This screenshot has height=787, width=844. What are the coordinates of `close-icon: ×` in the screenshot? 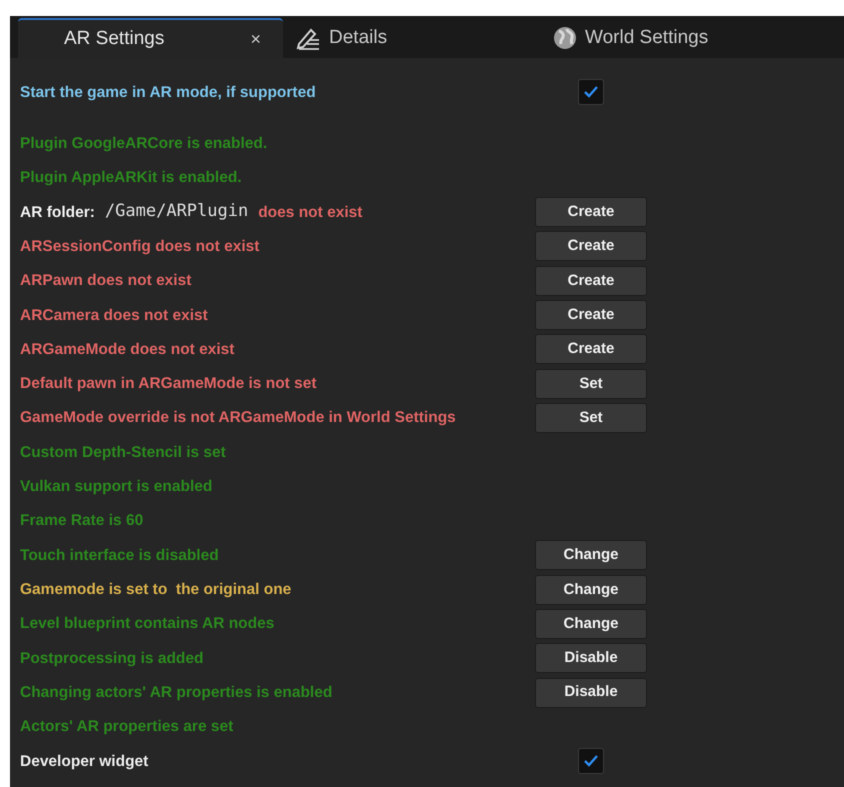 It's located at (255, 39).